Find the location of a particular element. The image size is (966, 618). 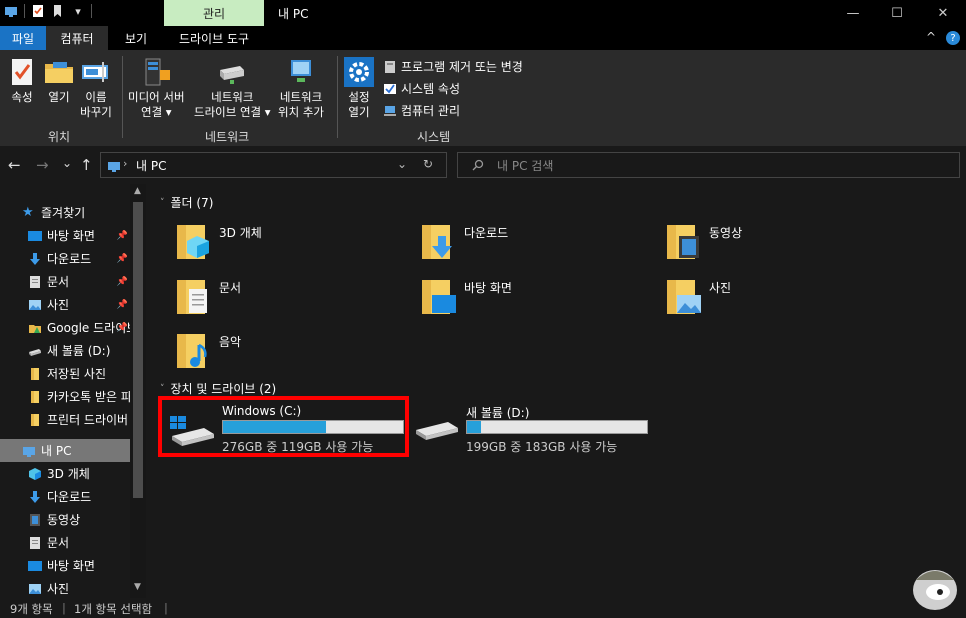

open-folder-icon is located at coordinates (59, 72).